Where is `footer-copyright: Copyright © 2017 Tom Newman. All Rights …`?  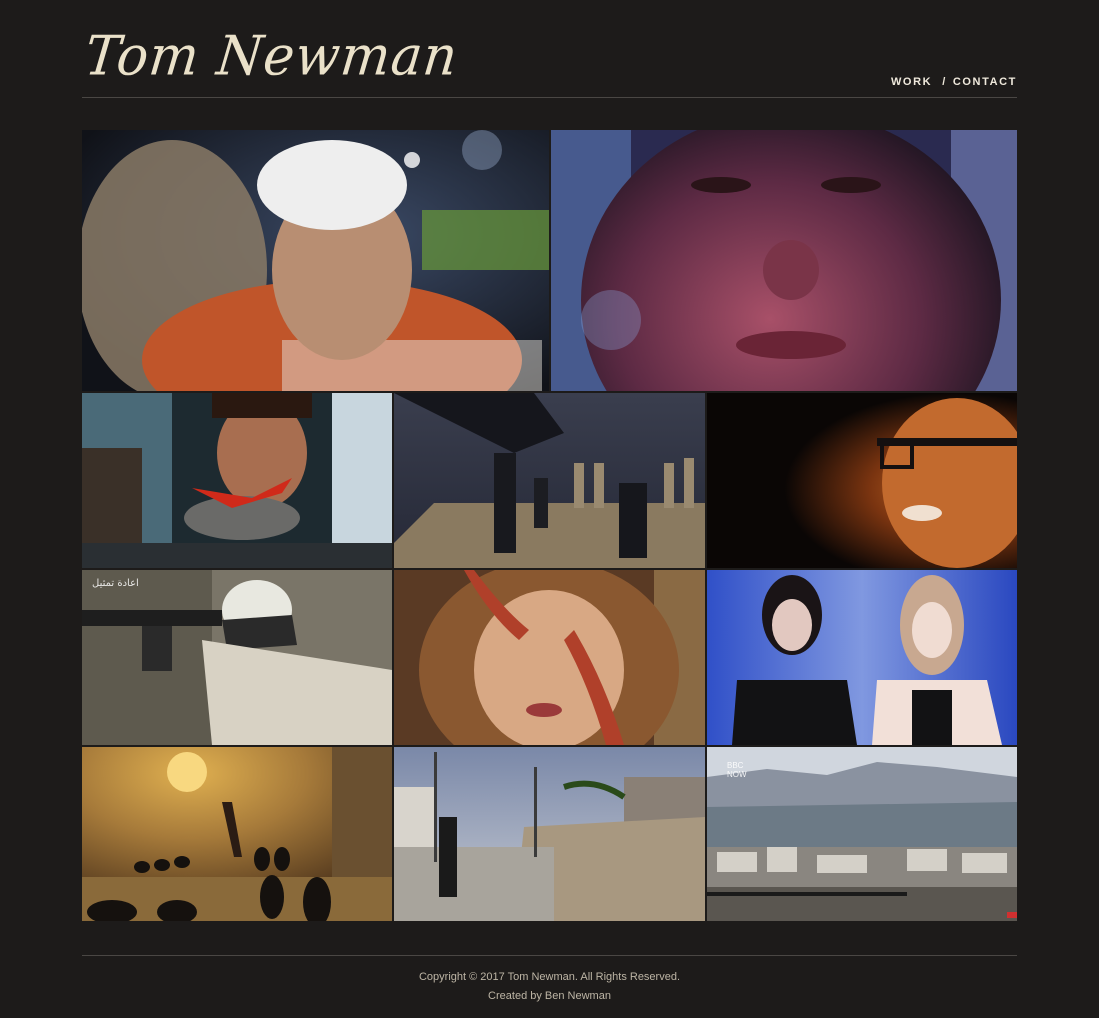 footer-copyright: Copyright © 2017 Tom Newman. All Rights … is located at coordinates (549, 977).